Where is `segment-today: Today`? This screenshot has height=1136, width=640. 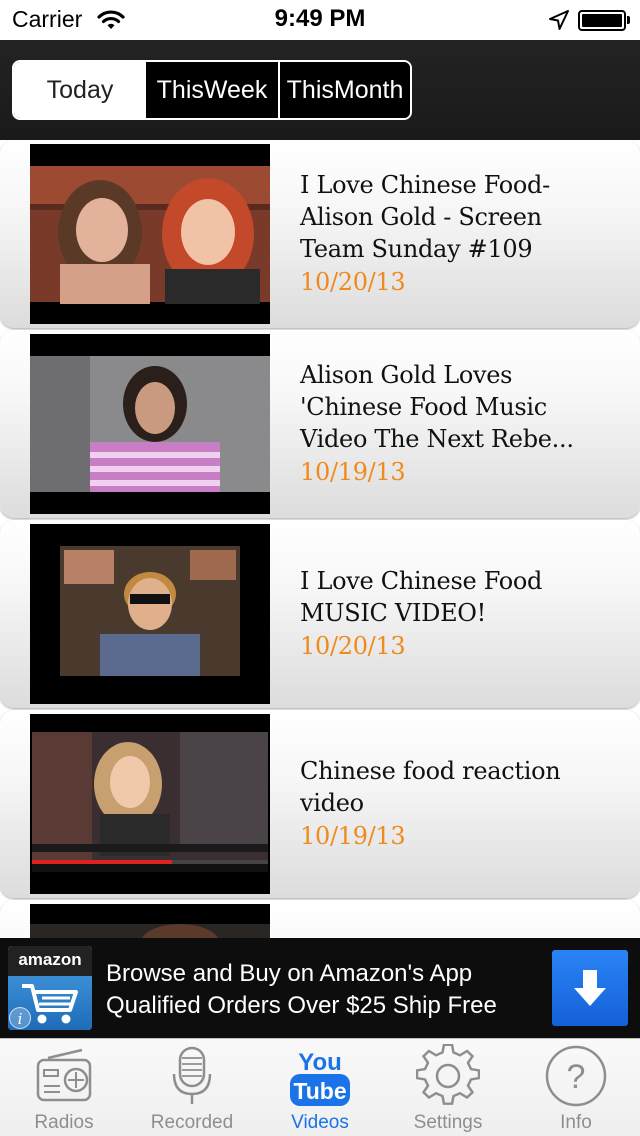
segment-today: Today is located at coordinates (80, 90).